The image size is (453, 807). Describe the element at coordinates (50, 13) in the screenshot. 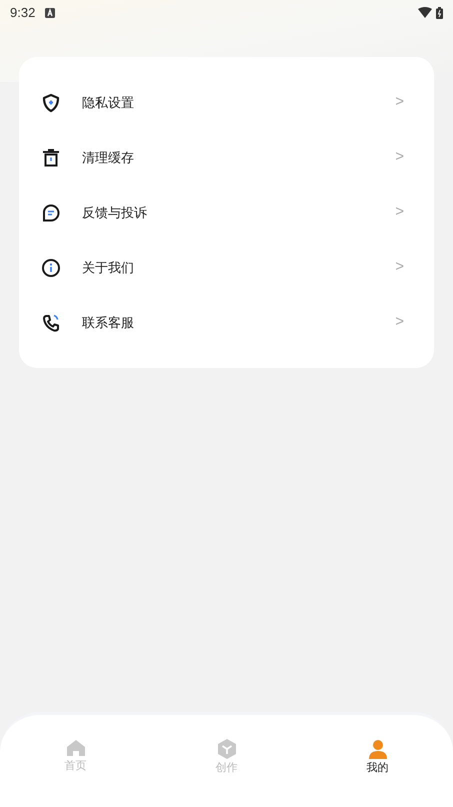

I see `notification-icon` at that location.